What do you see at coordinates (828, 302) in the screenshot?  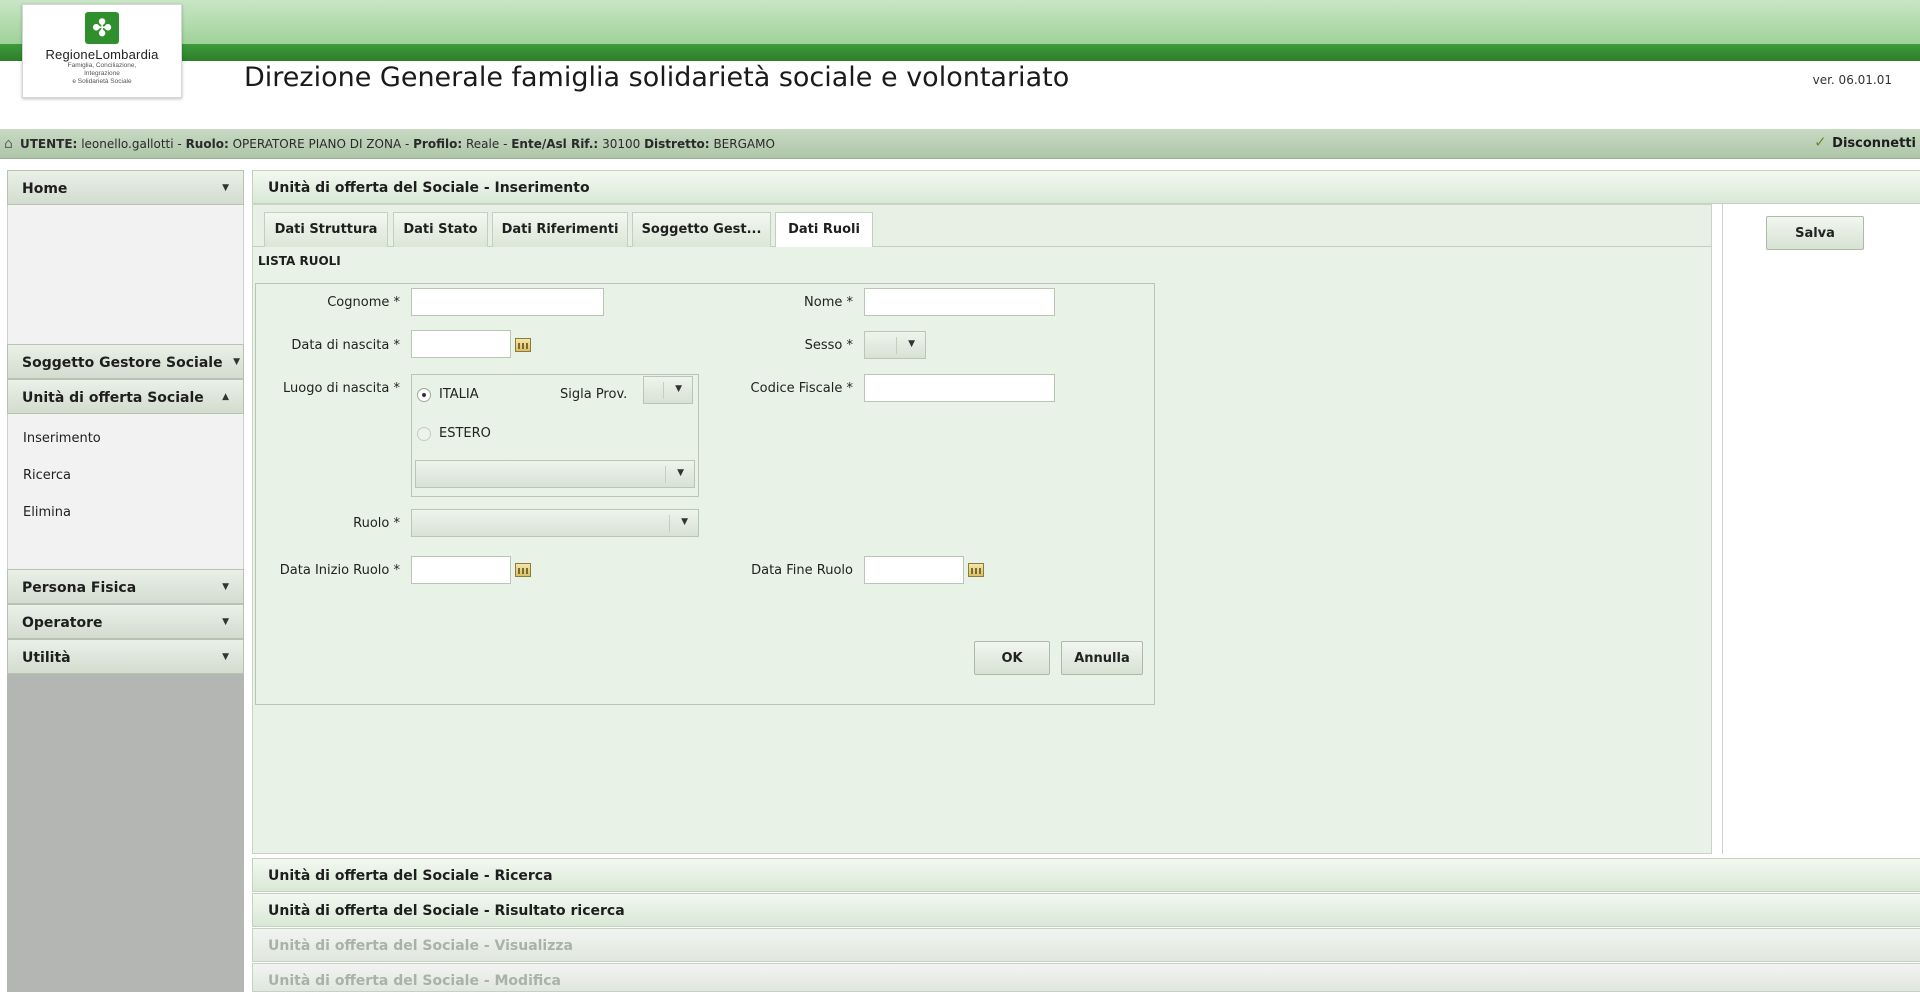 I see `nome-label: Nome *` at bounding box center [828, 302].